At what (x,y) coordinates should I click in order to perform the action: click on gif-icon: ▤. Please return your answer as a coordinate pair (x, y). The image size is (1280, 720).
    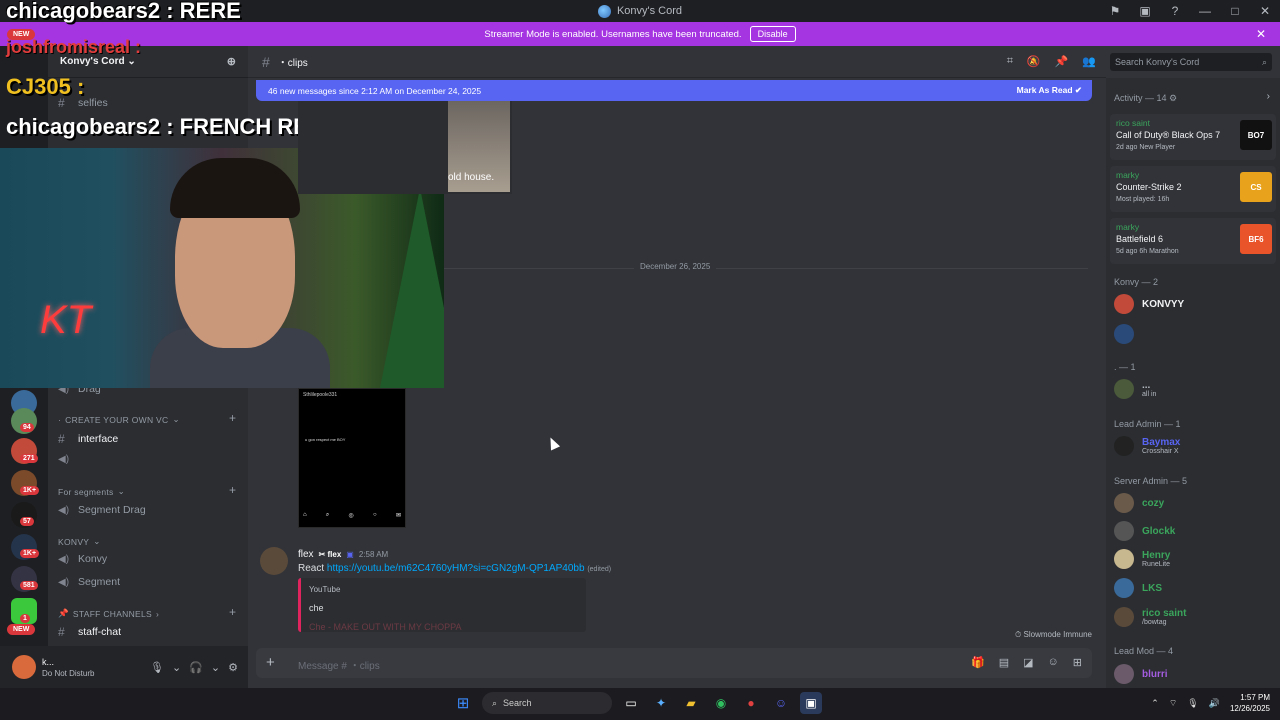
    Looking at the image, I should click on (1004, 662).